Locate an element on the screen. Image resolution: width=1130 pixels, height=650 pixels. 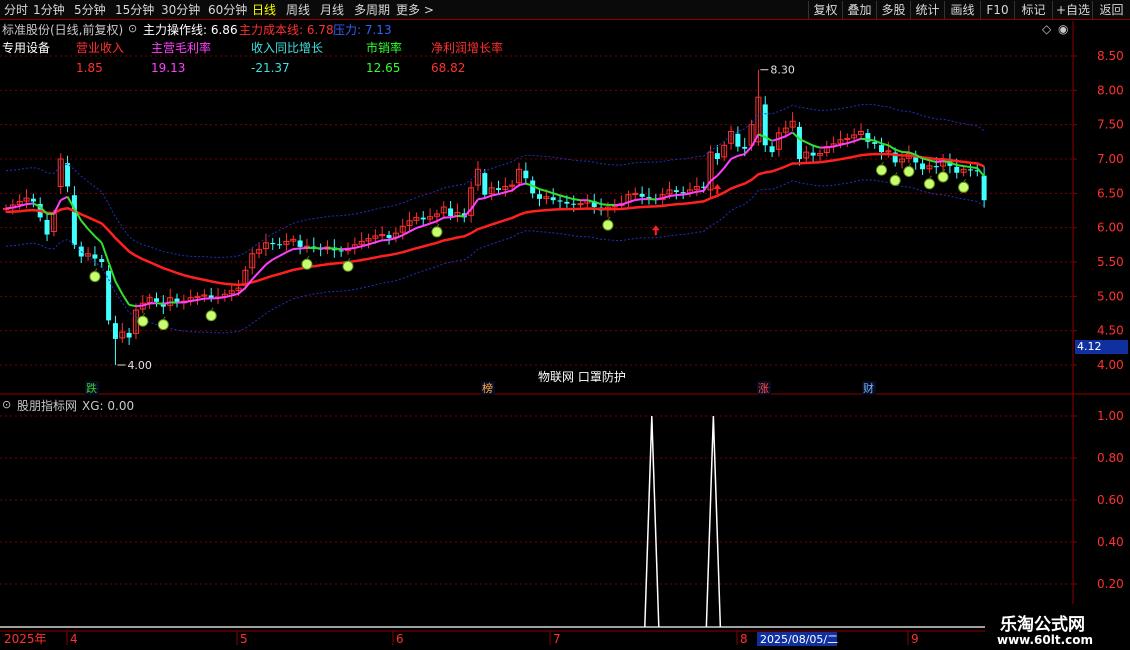
price-tick-label: 7.50 is located at coordinates (1110, 125).